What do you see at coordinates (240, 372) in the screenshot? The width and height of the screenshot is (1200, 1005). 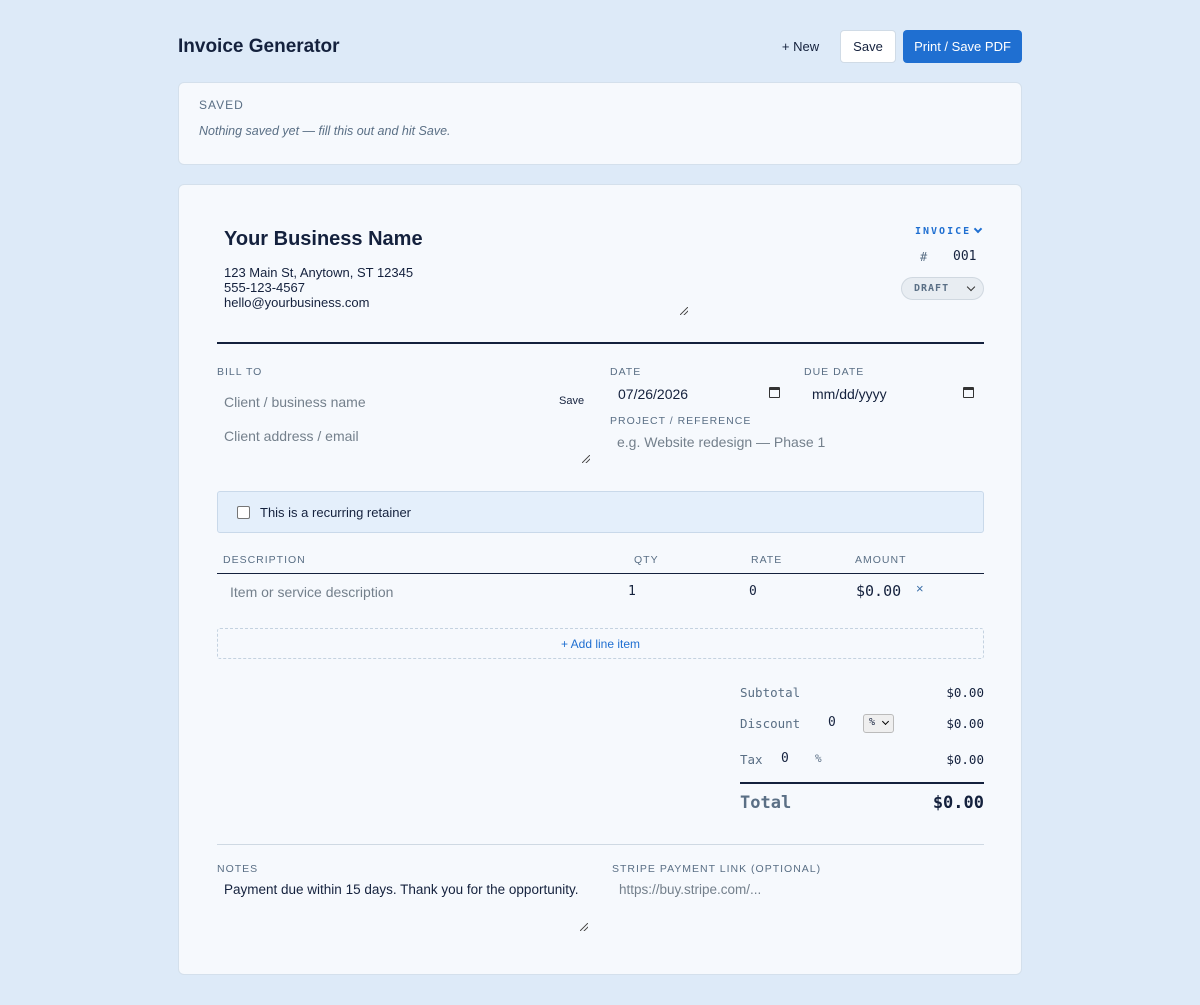 I see `bill-to-label: BILL TO` at bounding box center [240, 372].